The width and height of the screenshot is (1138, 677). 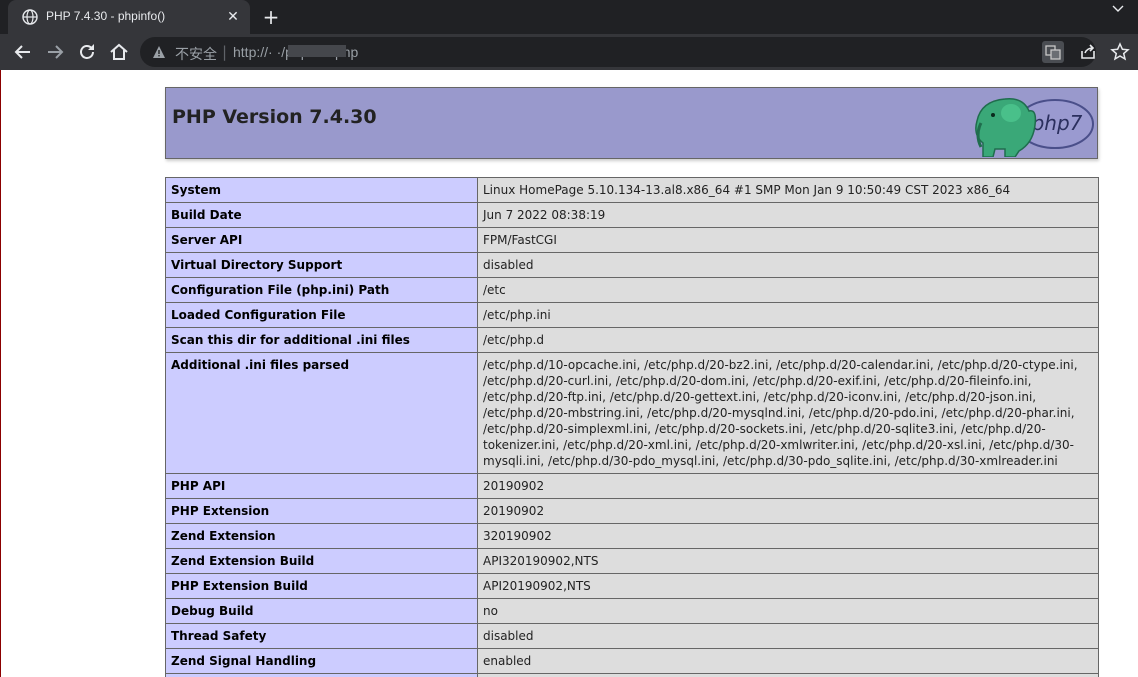 I want to click on info-key, so click(x=321, y=675).